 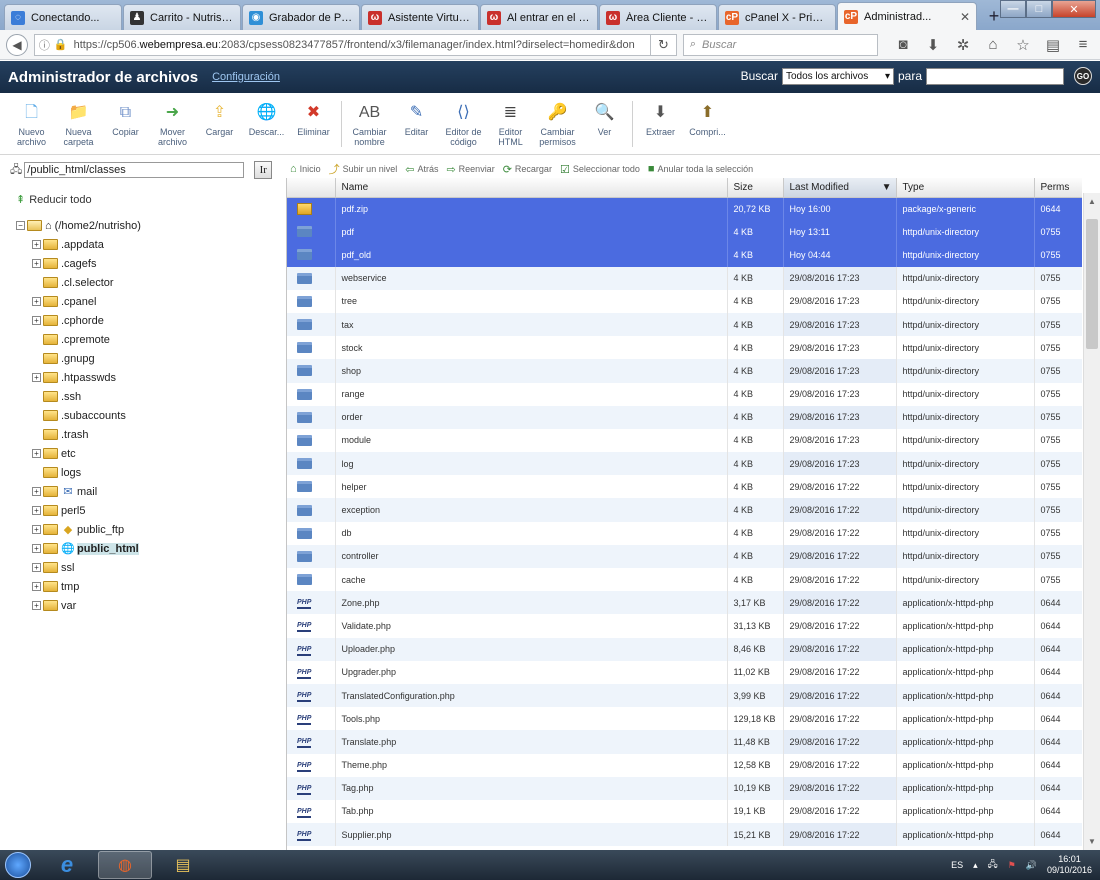 I want to click on back-icon: ◀, so click(x=17, y=44).